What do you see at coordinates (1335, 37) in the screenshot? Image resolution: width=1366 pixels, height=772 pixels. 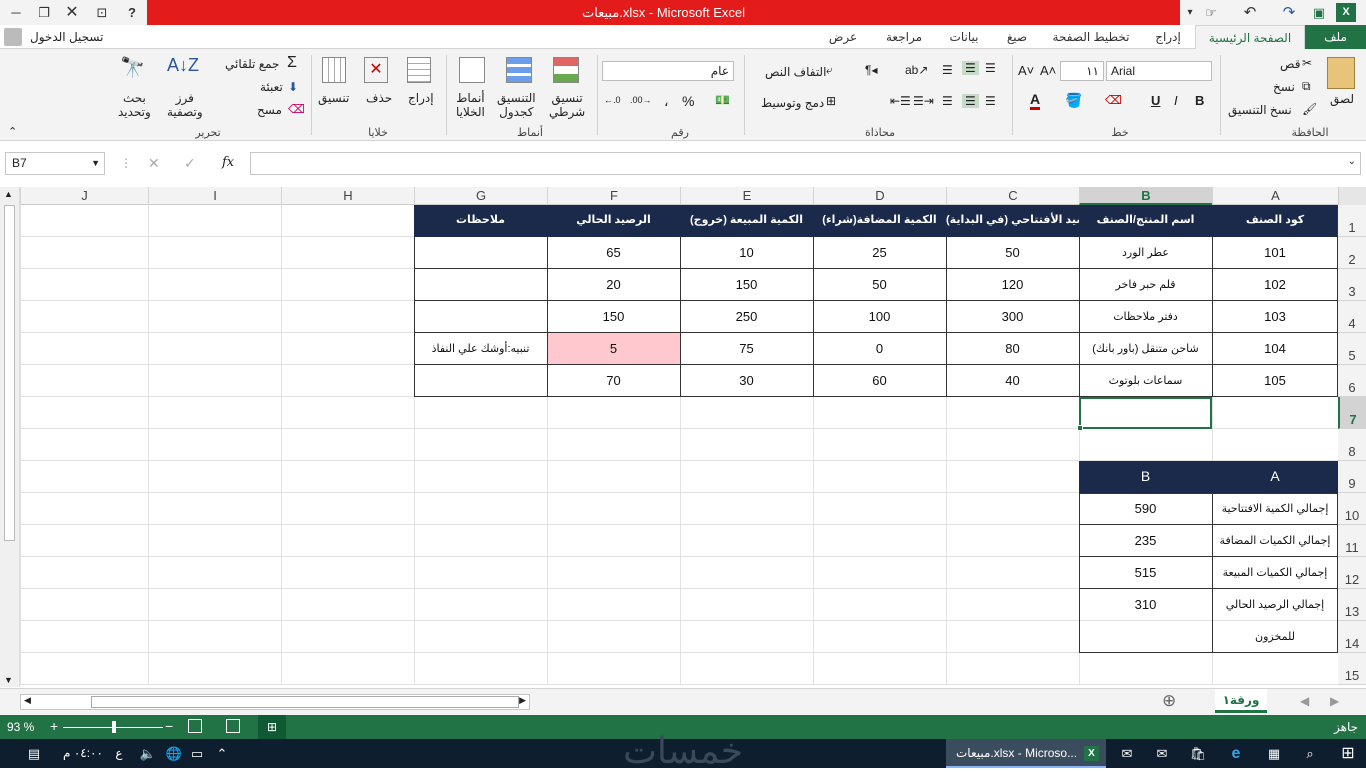 I see `tab-file: ملف` at bounding box center [1335, 37].